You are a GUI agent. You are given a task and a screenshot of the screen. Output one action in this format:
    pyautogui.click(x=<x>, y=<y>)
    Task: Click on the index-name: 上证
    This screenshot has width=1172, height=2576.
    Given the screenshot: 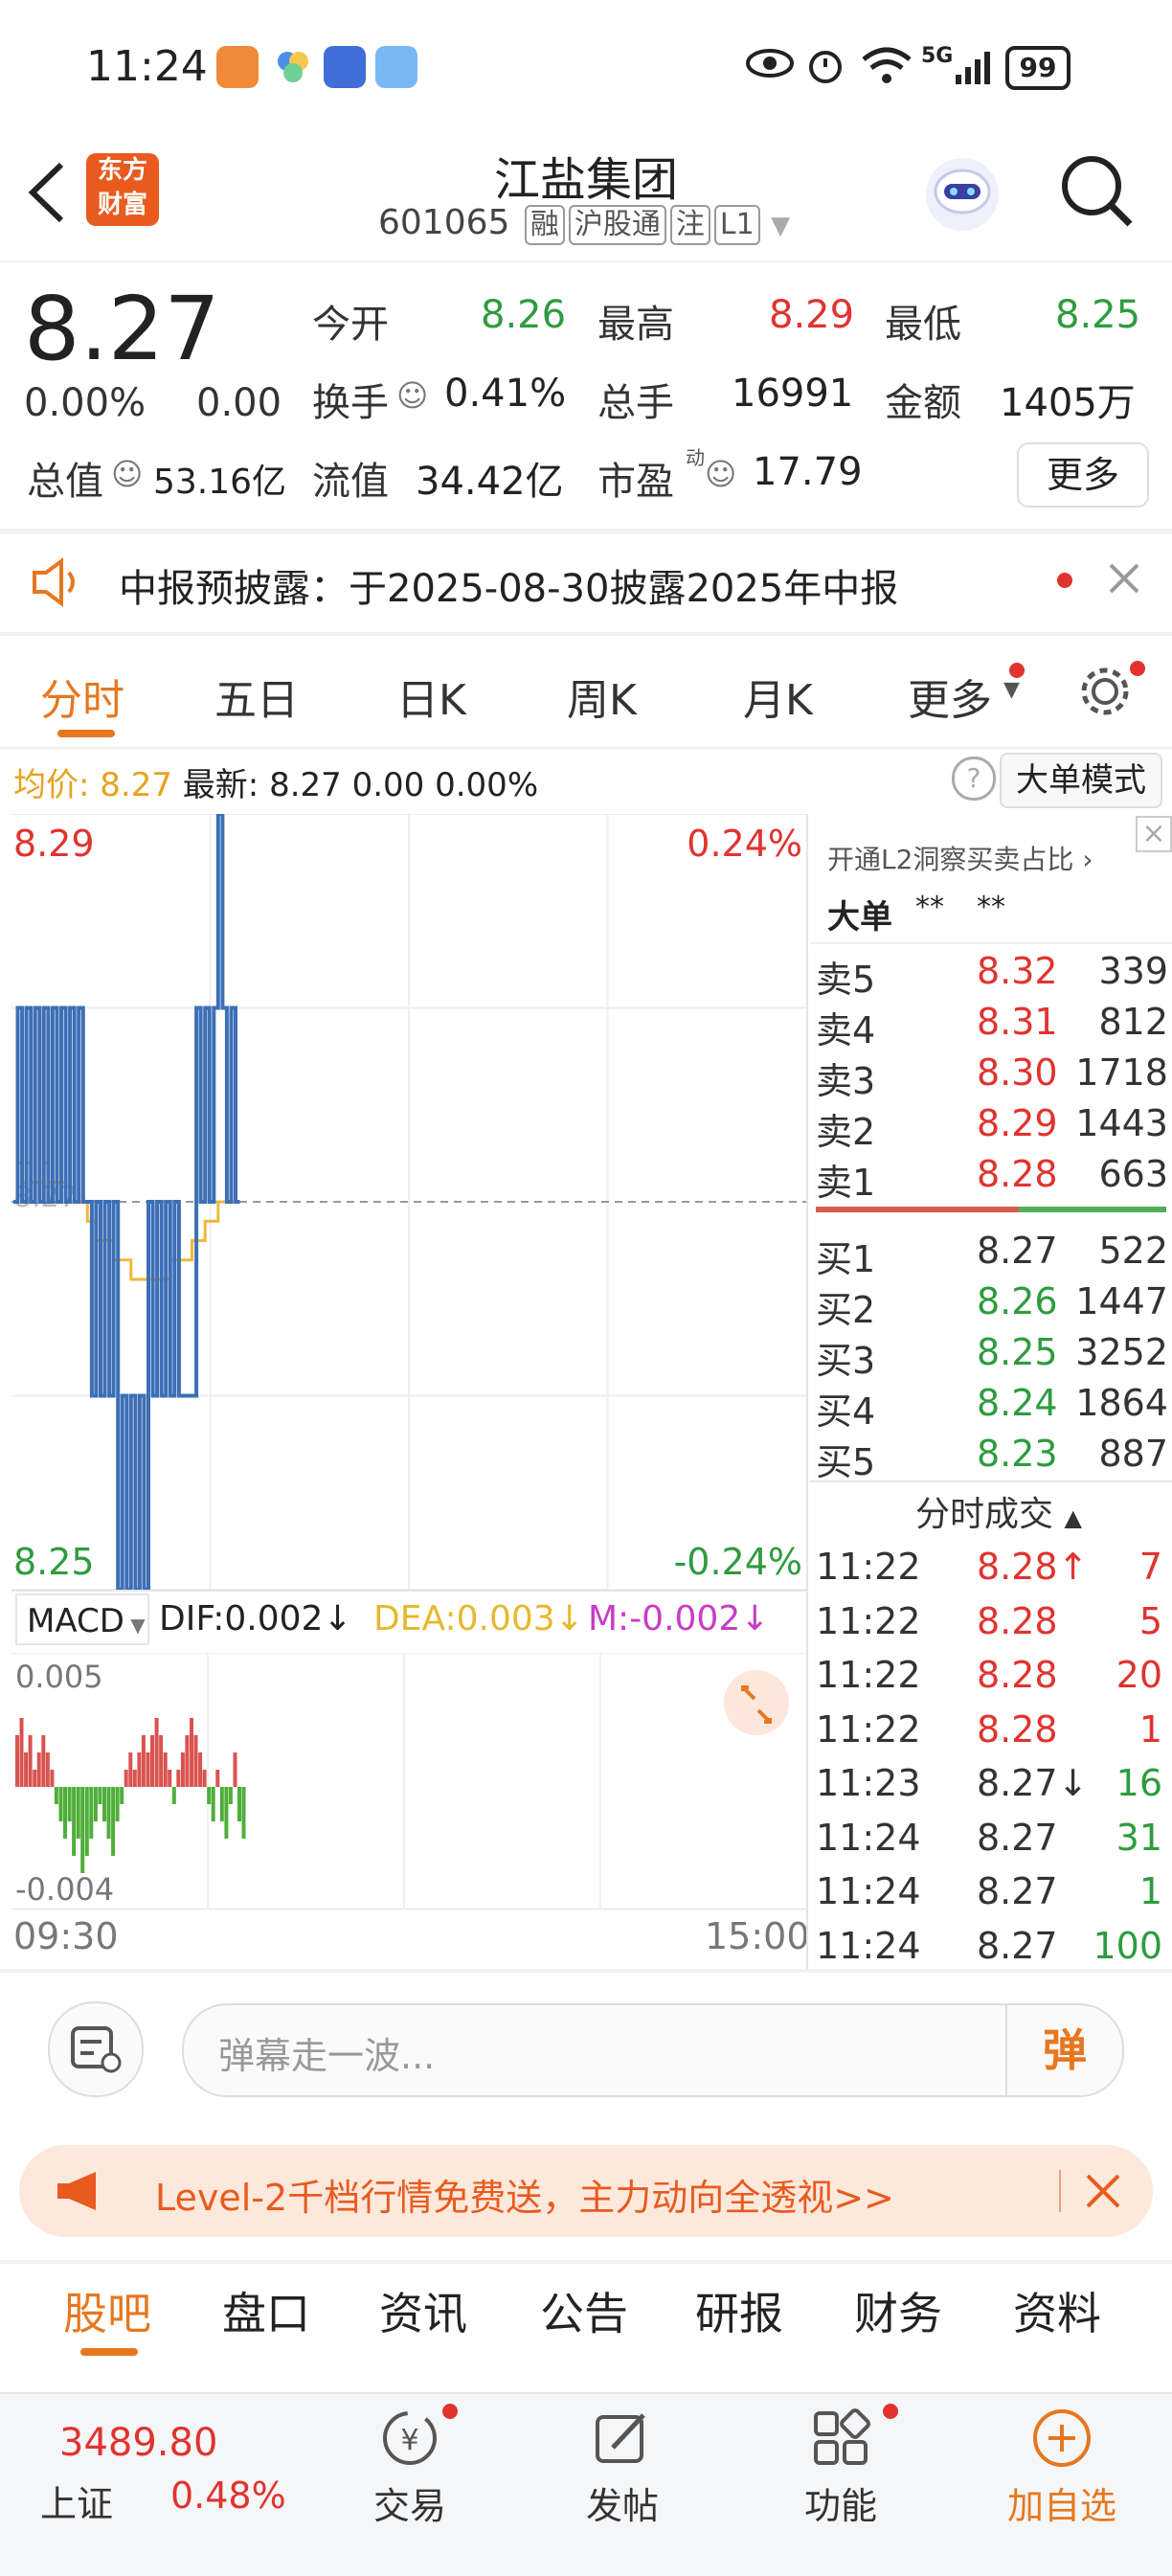 What is the action you would take?
    pyautogui.click(x=77, y=2504)
    